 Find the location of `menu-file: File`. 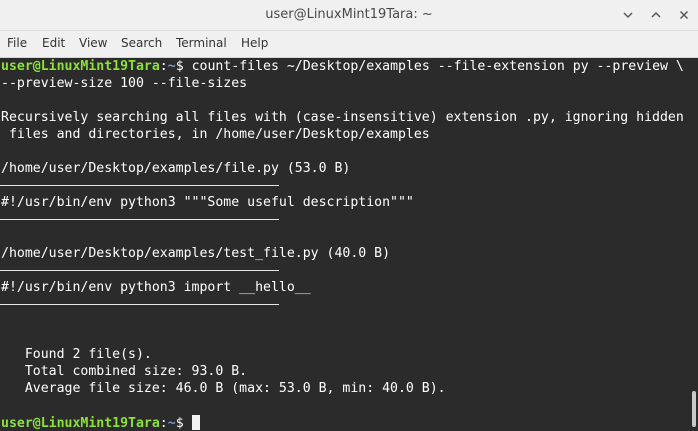

menu-file: File is located at coordinates (17, 44).